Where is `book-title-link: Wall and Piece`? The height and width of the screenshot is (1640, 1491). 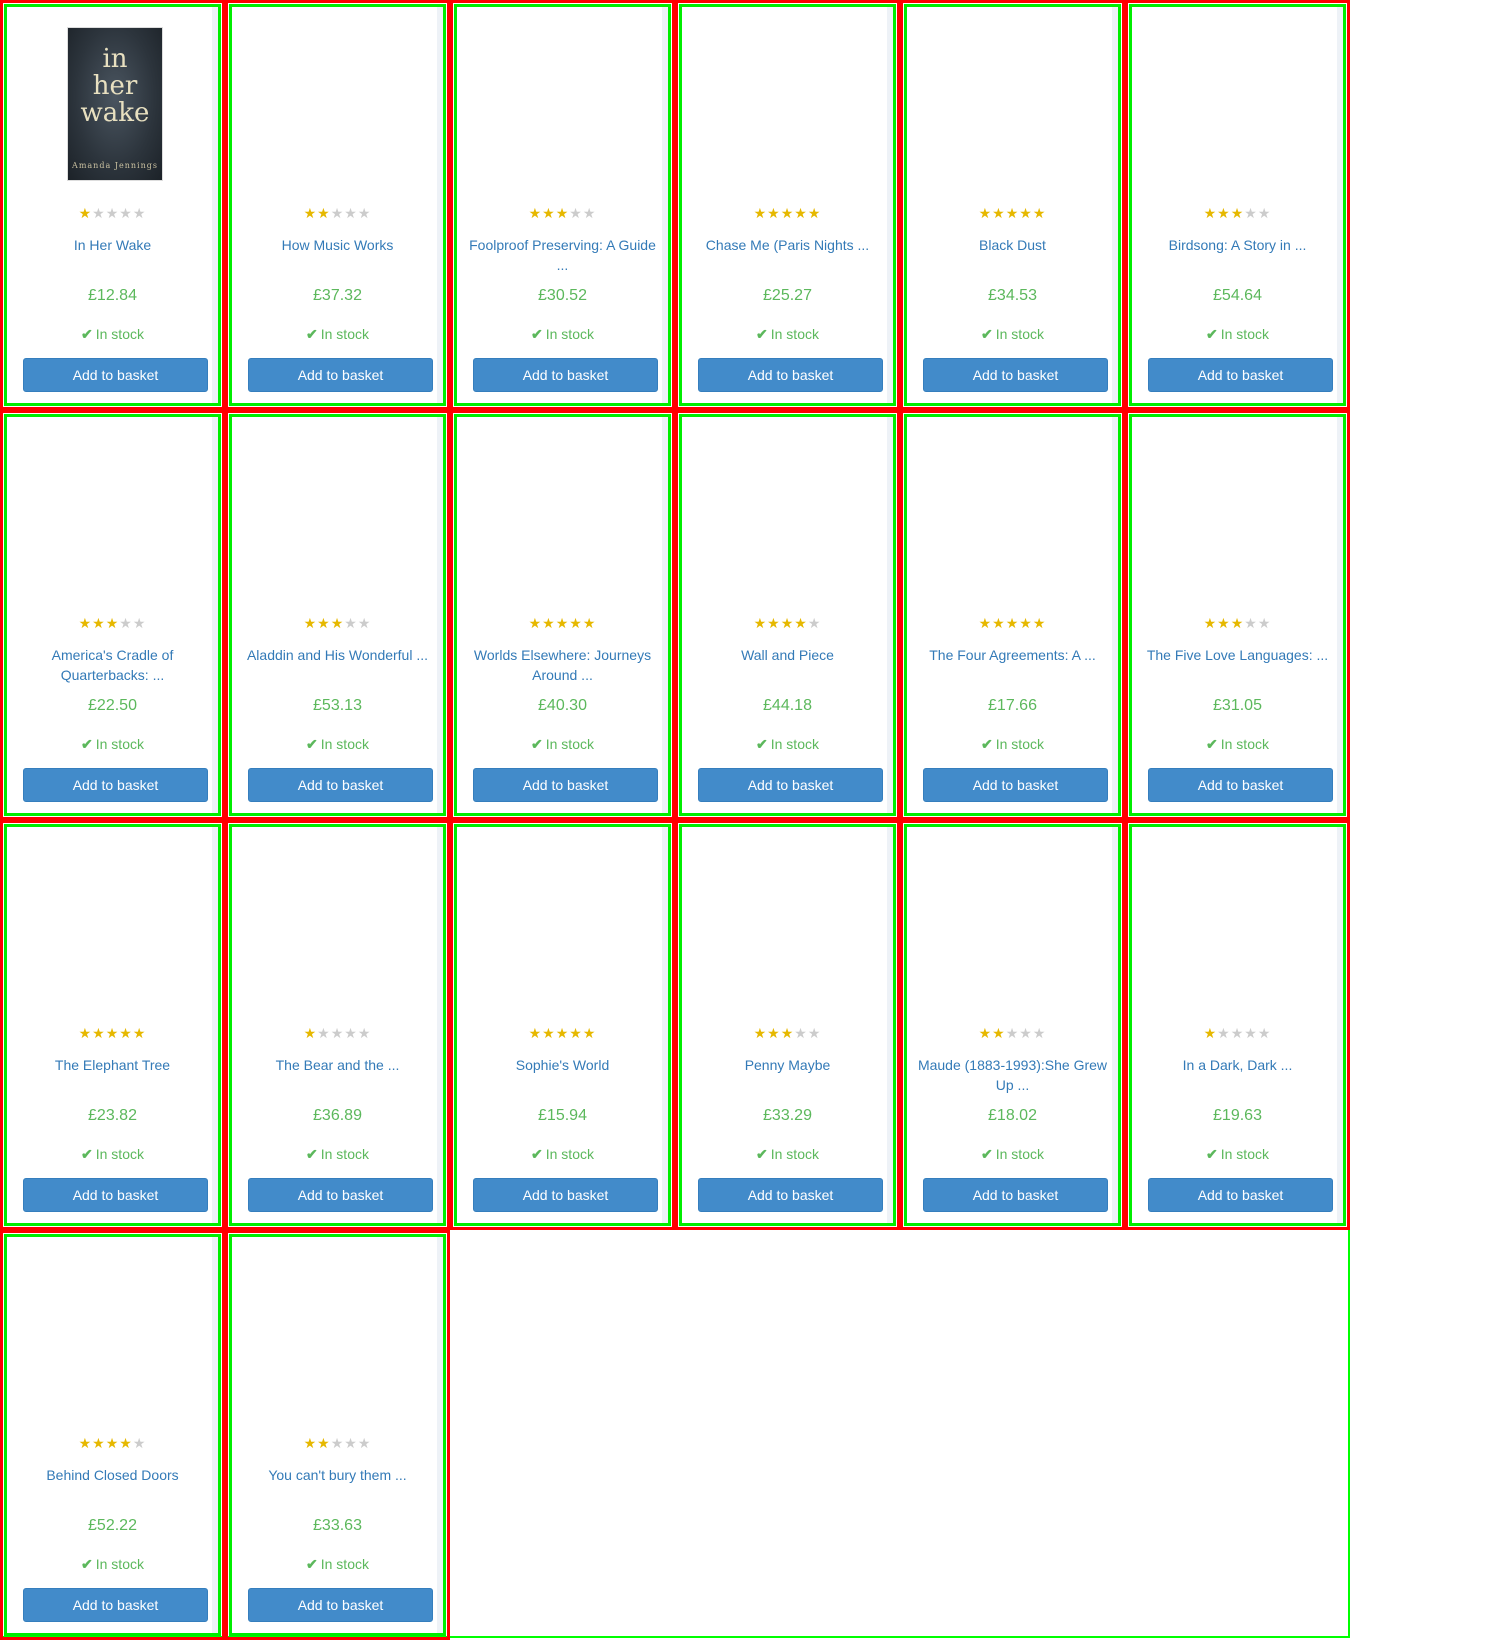
book-title-link: Wall and Piece is located at coordinates (787, 655).